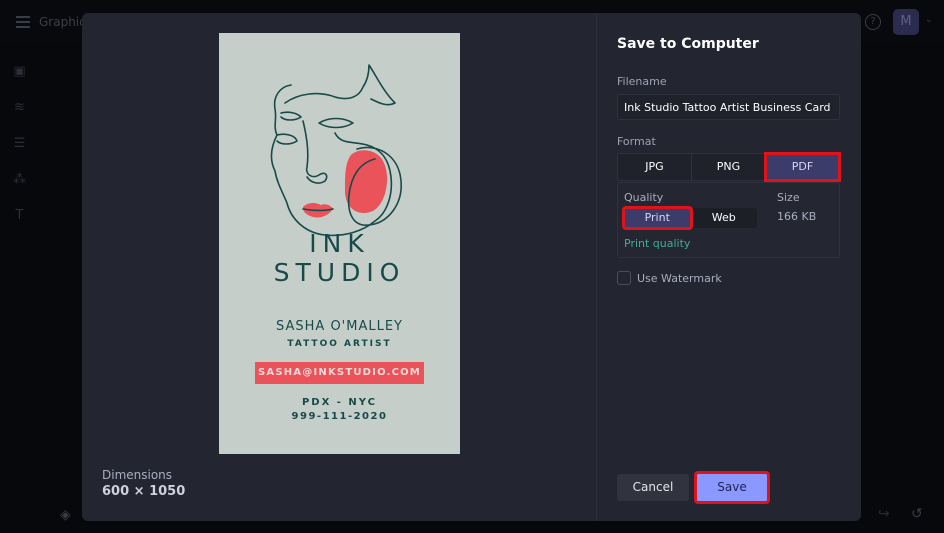  What do you see at coordinates (657, 243) in the screenshot?
I see `quality-note: Print quality` at bounding box center [657, 243].